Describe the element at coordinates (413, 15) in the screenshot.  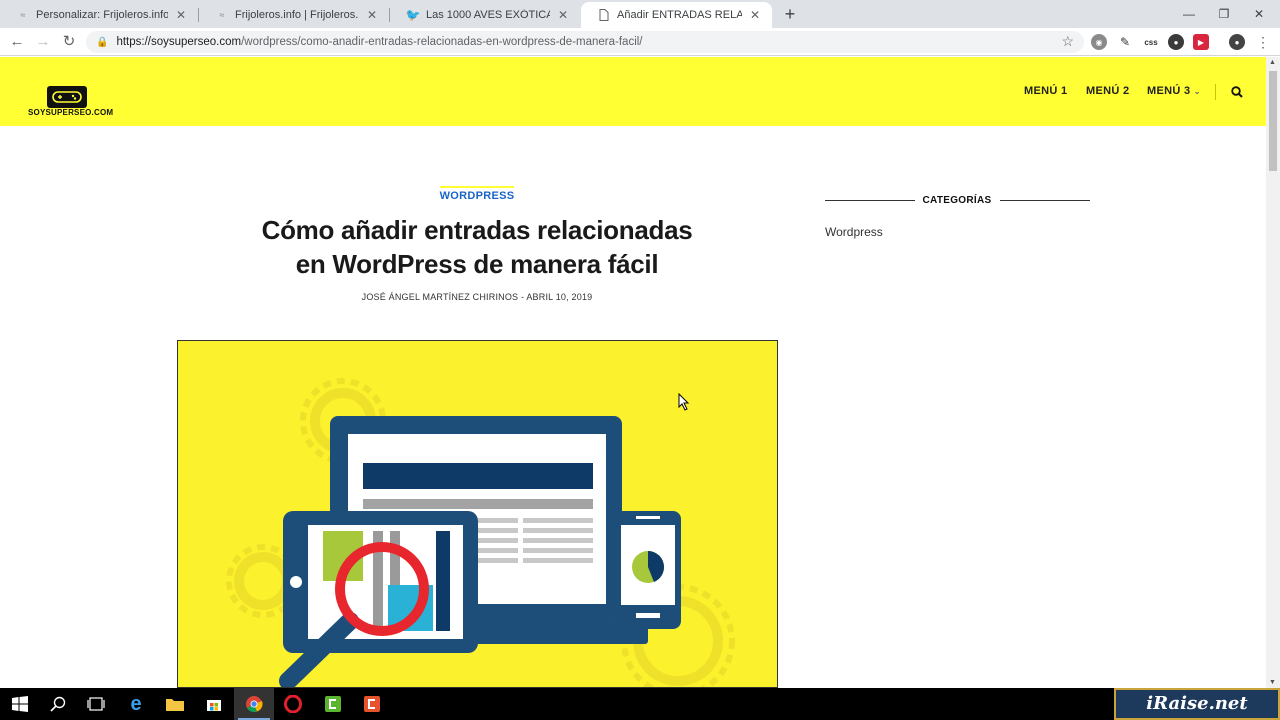
I see `bird-favicon-icon: 🐦` at that location.